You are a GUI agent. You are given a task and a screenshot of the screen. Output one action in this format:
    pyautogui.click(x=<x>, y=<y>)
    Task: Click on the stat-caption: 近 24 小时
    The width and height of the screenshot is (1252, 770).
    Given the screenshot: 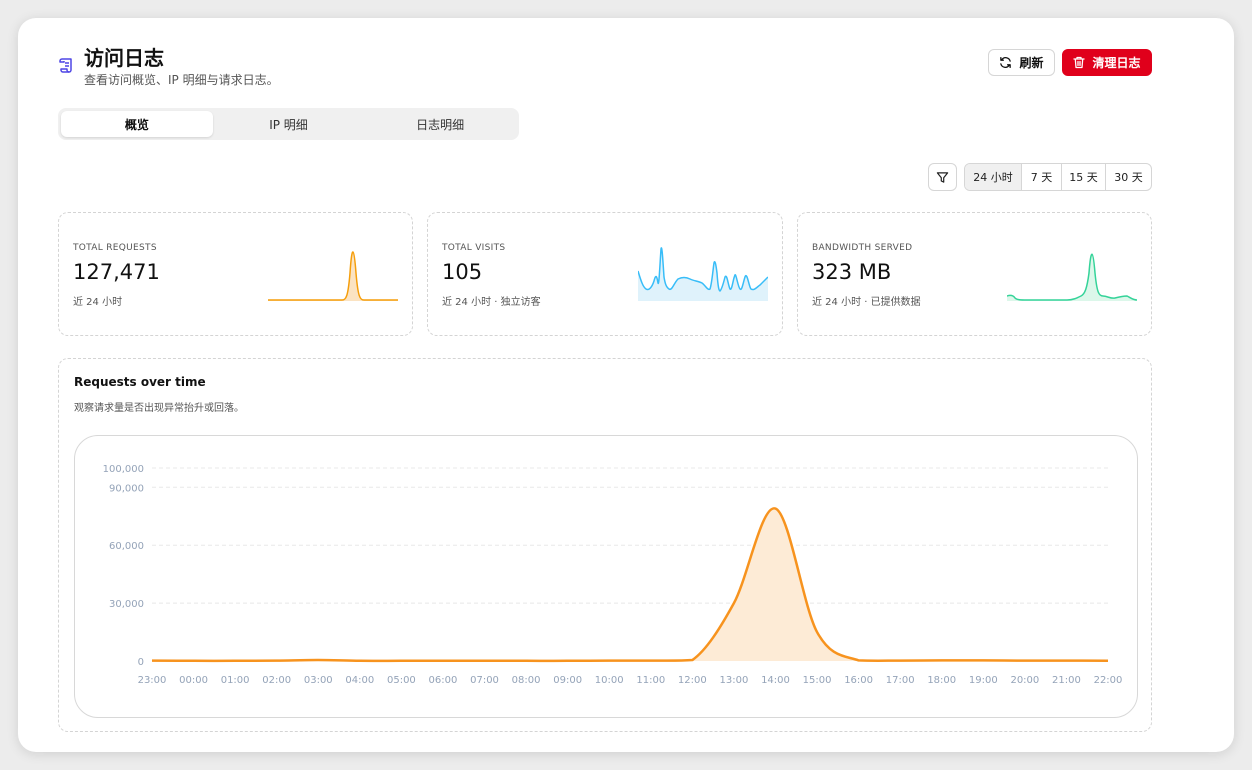 What is the action you would take?
    pyautogui.click(x=98, y=302)
    